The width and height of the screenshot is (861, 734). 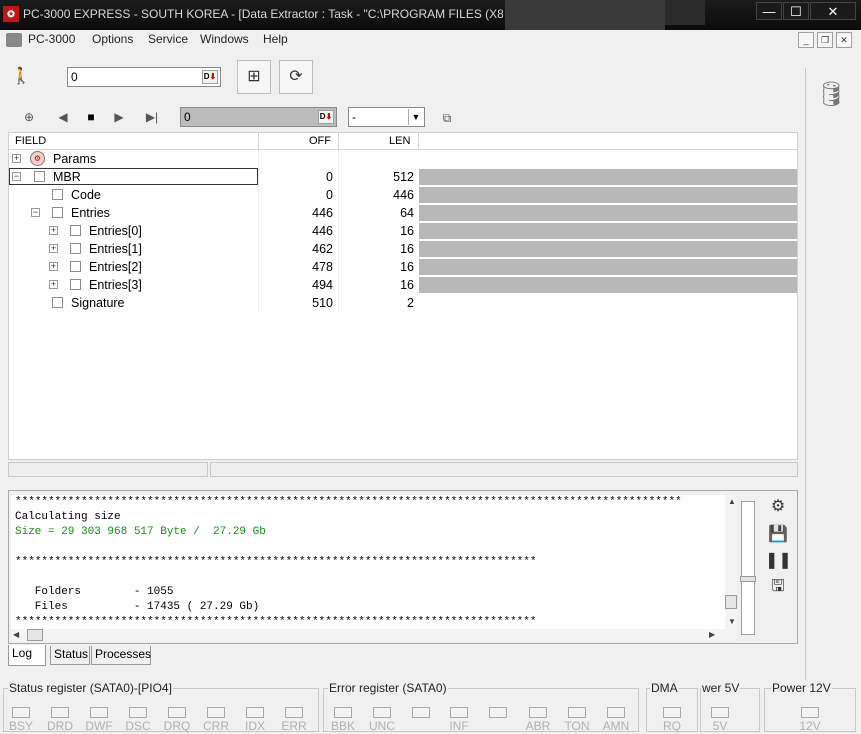 I want to click on led-empty, so click(x=421, y=712).